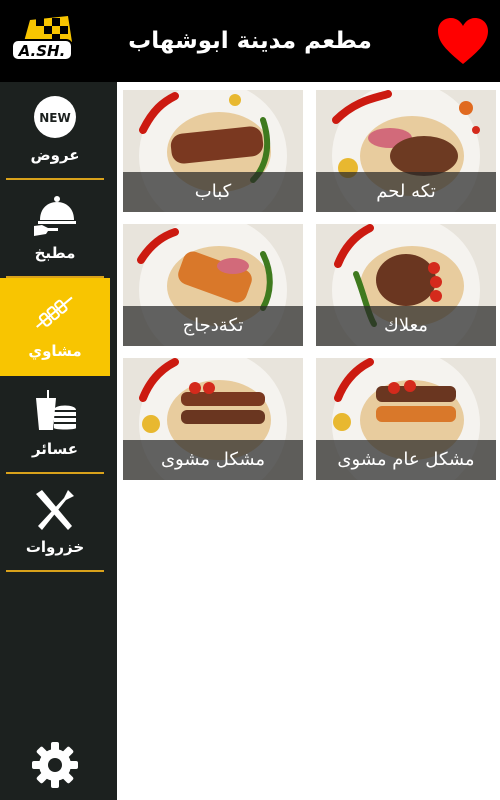  I want to click on menu-item-label: مشكل عام مشوى, so click(406, 459).